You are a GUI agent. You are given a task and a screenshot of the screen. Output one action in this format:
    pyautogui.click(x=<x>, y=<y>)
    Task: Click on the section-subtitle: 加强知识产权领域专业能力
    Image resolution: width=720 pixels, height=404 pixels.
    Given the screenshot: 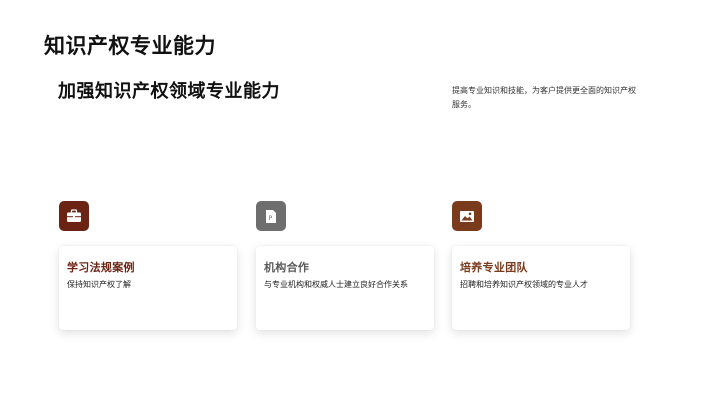 What is the action you would take?
    pyautogui.click(x=169, y=91)
    